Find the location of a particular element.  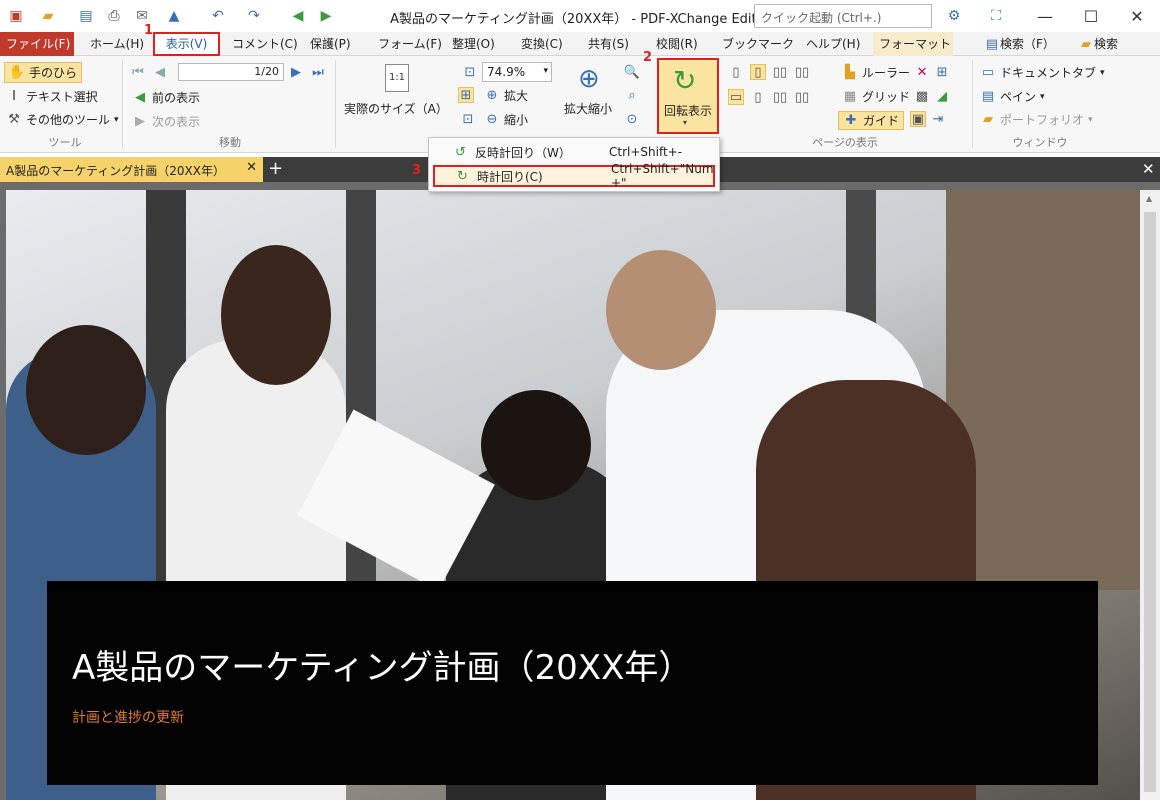

rotate-icon: ↻ is located at coordinates (685, 80).